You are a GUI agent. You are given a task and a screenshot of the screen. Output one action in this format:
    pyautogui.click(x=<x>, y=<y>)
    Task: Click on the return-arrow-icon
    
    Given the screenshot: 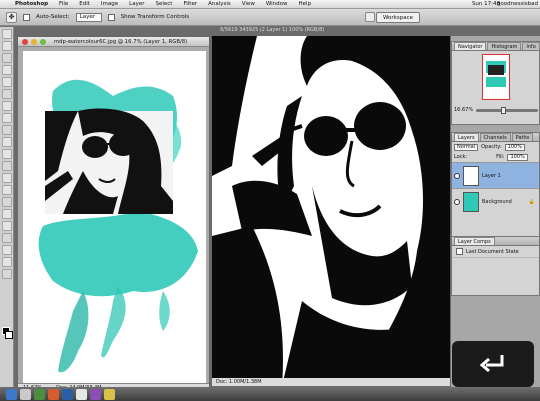 What is the action you would take?
    pyautogui.click(x=491, y=364)
    